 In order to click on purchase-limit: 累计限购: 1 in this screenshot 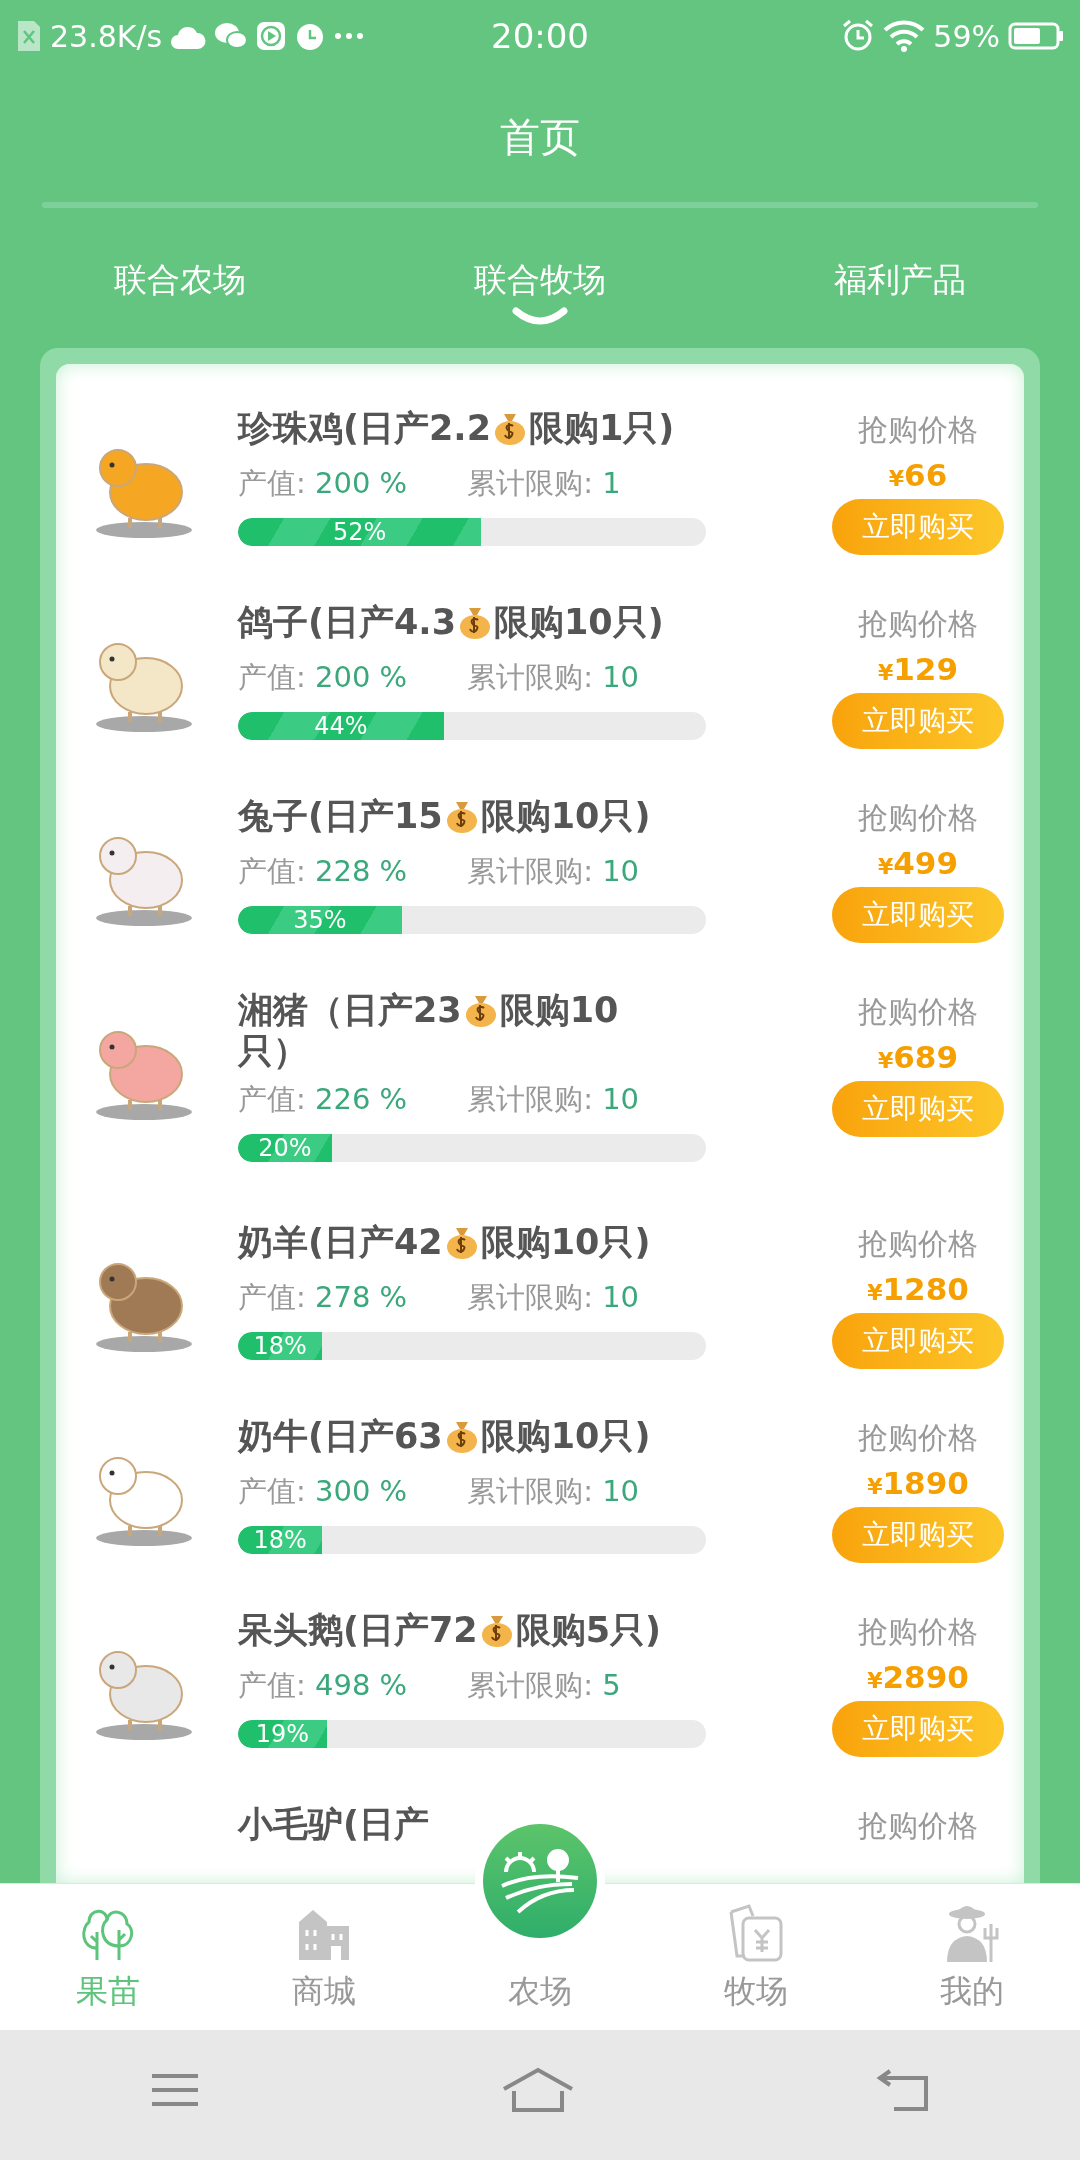, I will do `click(544, 483)`.